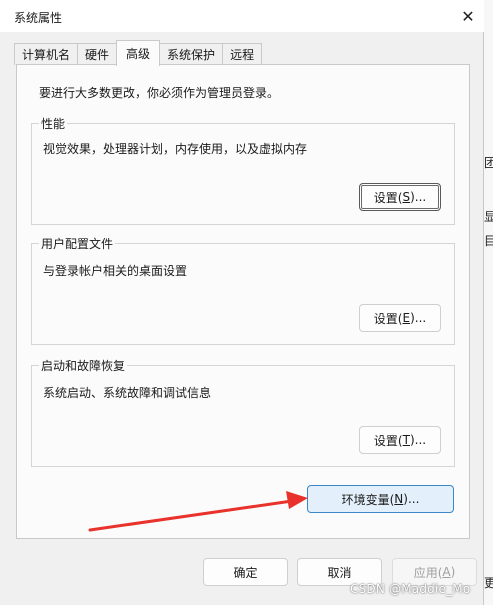  I want to click on tab-hardware: 硬件, so click(97, 54).